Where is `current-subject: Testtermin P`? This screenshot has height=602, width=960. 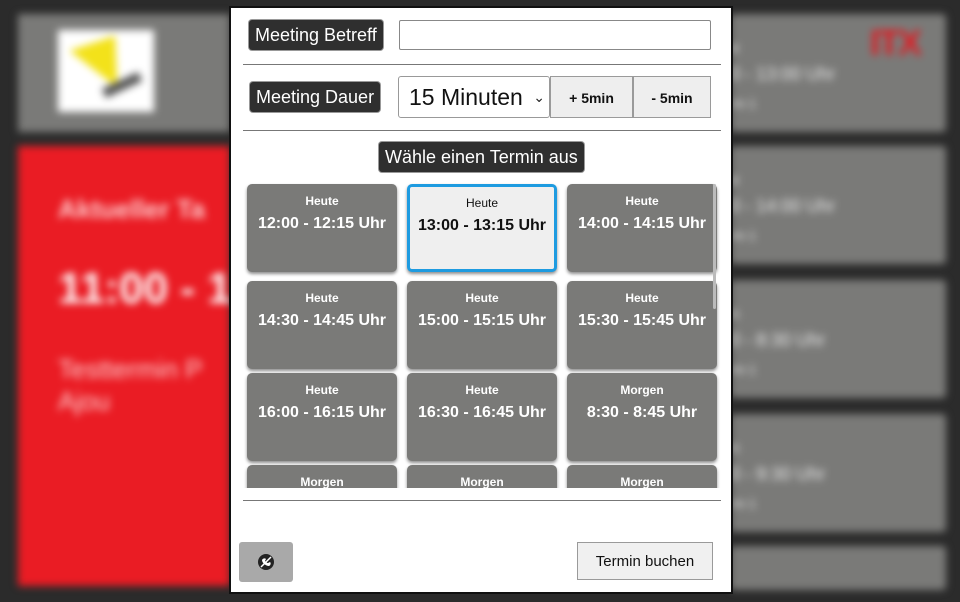 current-subject: Testtermin P is located at coordinates (130, 369).